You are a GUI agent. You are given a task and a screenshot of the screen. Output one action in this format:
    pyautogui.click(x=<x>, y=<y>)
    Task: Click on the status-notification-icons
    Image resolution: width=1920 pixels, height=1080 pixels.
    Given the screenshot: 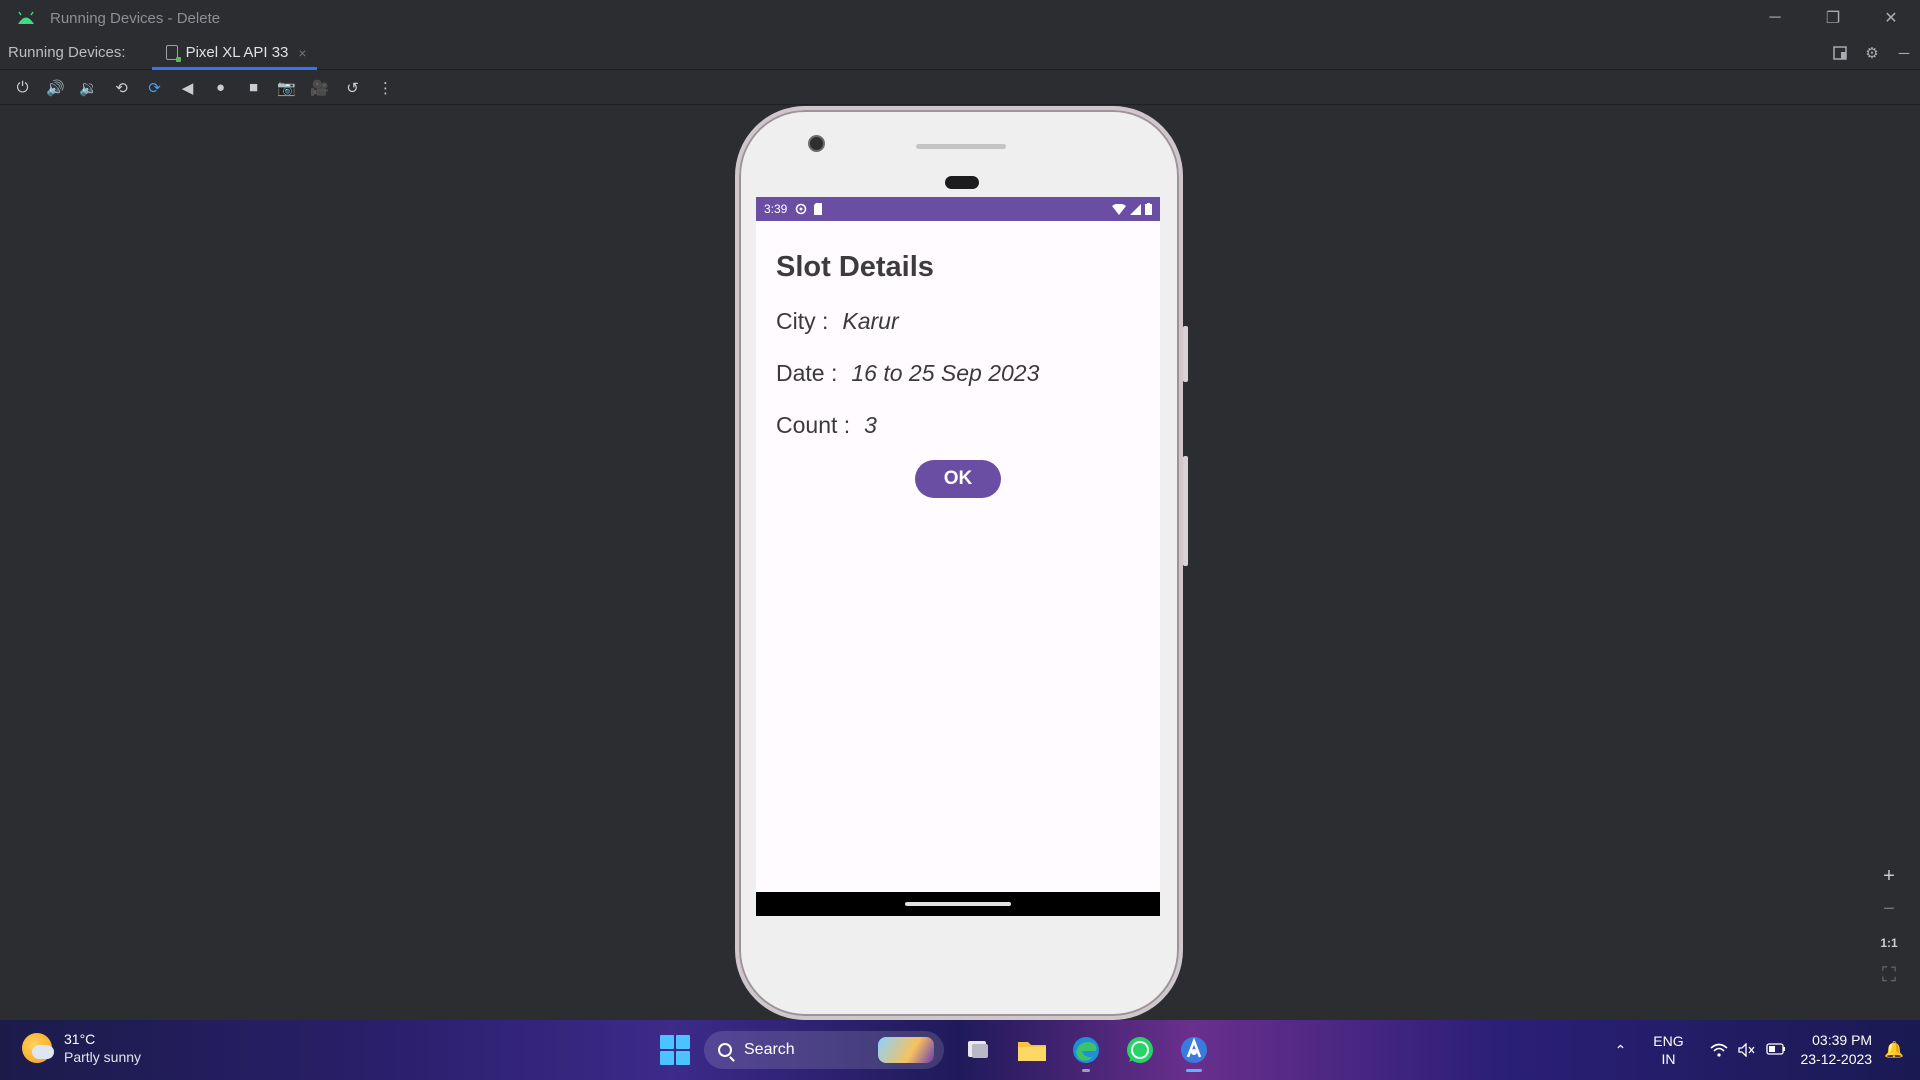 What is the action you would take?
    pyautogui.click(x=809, y=209)
    